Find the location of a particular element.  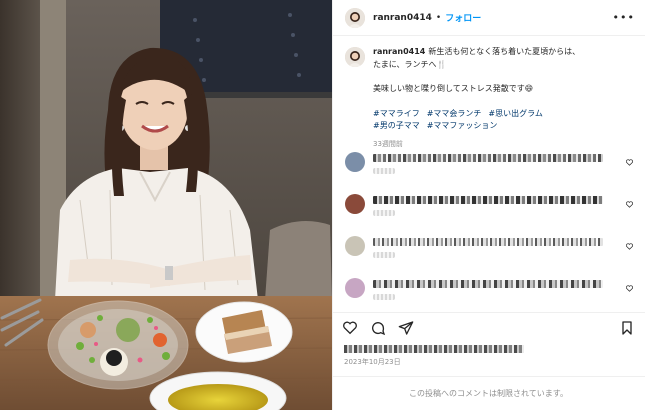

header-username: ranran0414 is located at coordinates (402, 18).